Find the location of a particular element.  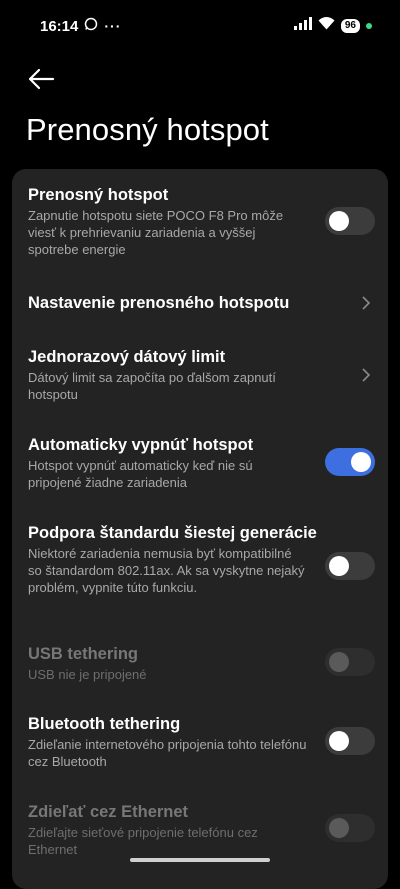

back-button is located at coordinates (41, 79).